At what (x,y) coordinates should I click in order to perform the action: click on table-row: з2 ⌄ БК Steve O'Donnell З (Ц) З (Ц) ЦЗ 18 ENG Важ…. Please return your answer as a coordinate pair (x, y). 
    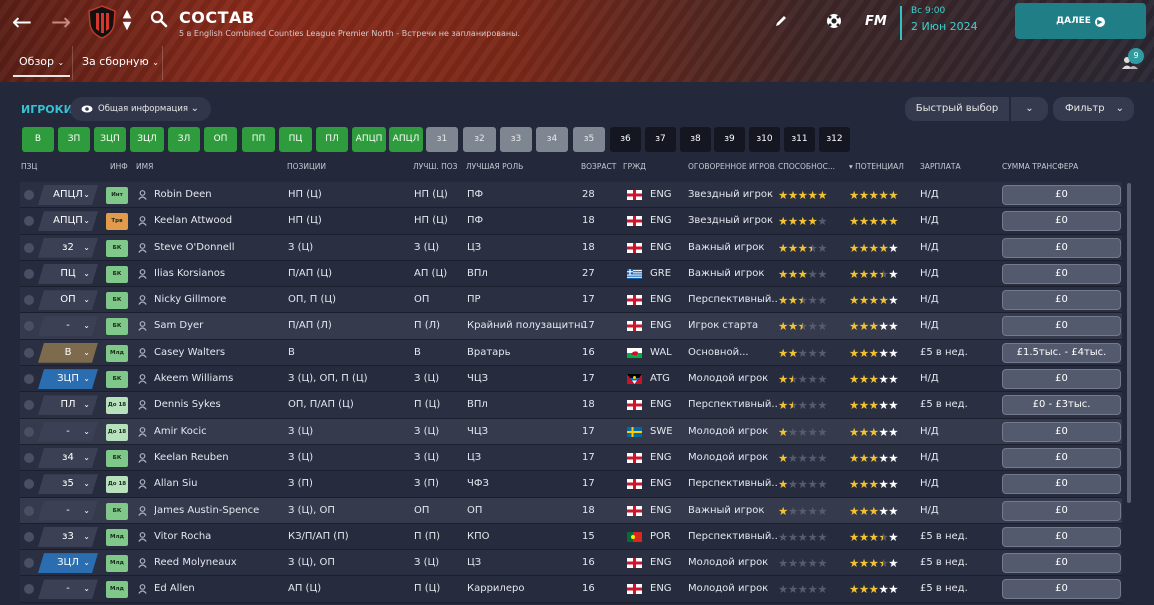
    Looking at the image, I should click on (571, 247).